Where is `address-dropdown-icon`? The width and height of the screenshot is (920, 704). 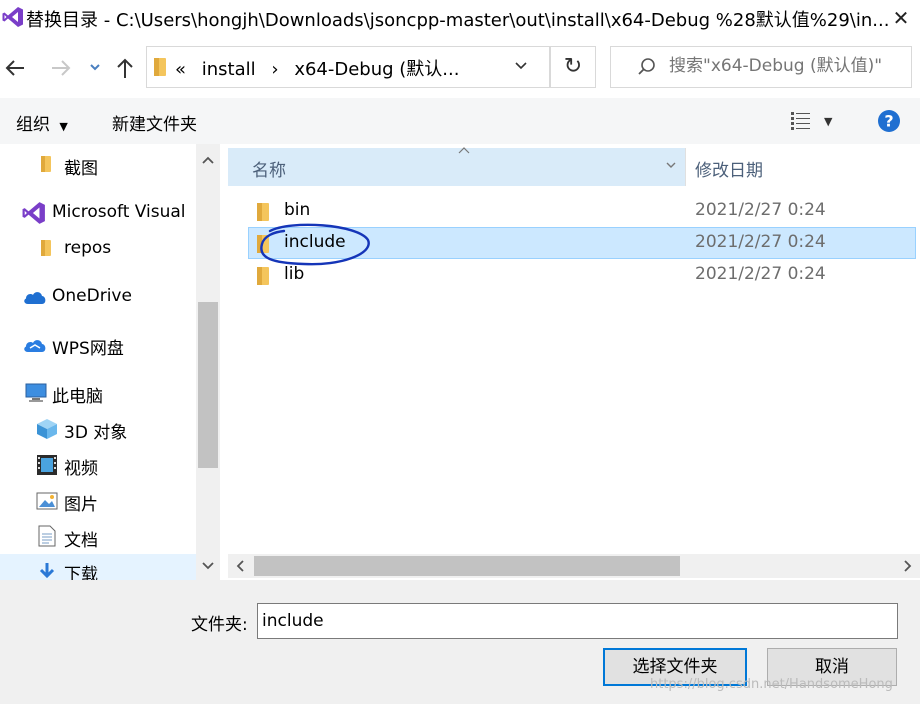
address-dropdown-icon is located at coordinates (521, 65).